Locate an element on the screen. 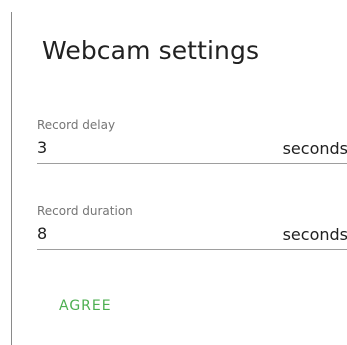 This screenshot has height=345, width=347. record-duration-suffix: seconds is located at coordinates (314, 234).